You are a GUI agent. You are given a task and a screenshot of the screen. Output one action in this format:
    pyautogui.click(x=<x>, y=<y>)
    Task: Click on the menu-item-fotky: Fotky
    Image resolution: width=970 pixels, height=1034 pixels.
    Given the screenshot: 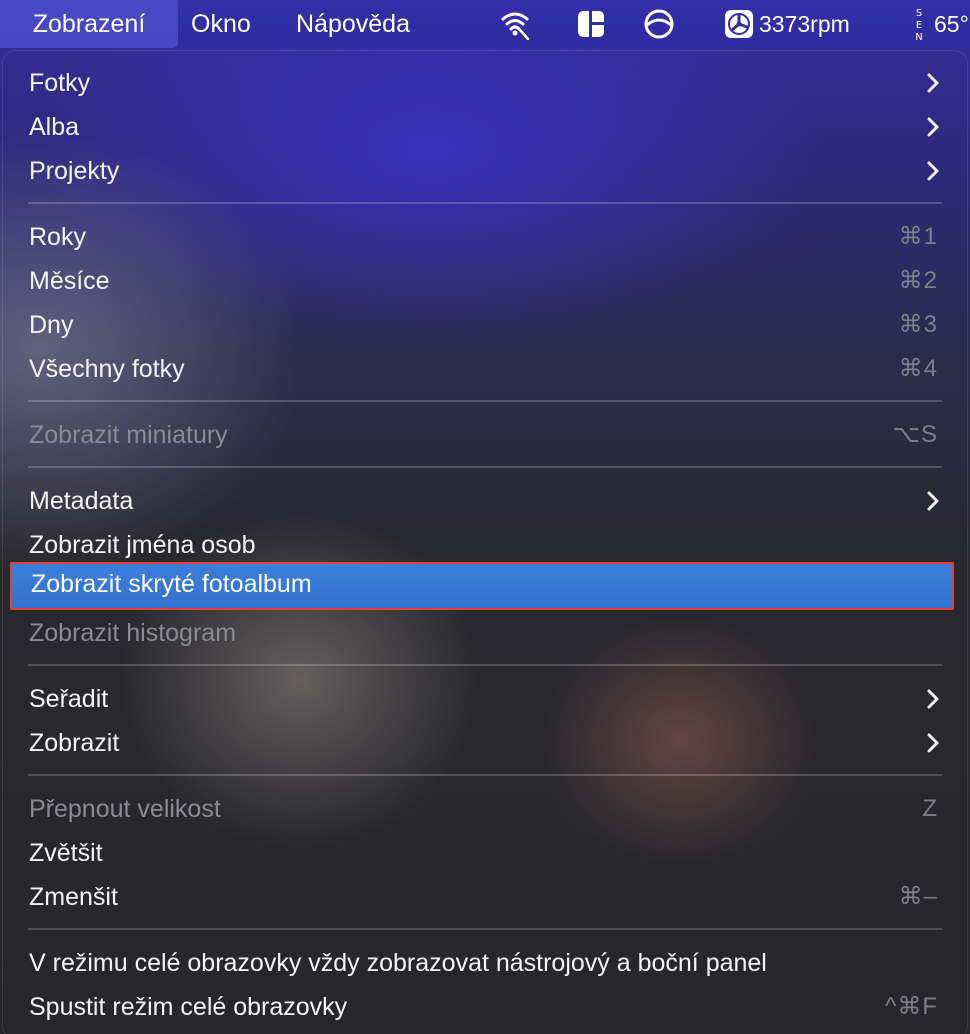 What is the action you would take?
    pyautogui.click(x=485, y=83)
    